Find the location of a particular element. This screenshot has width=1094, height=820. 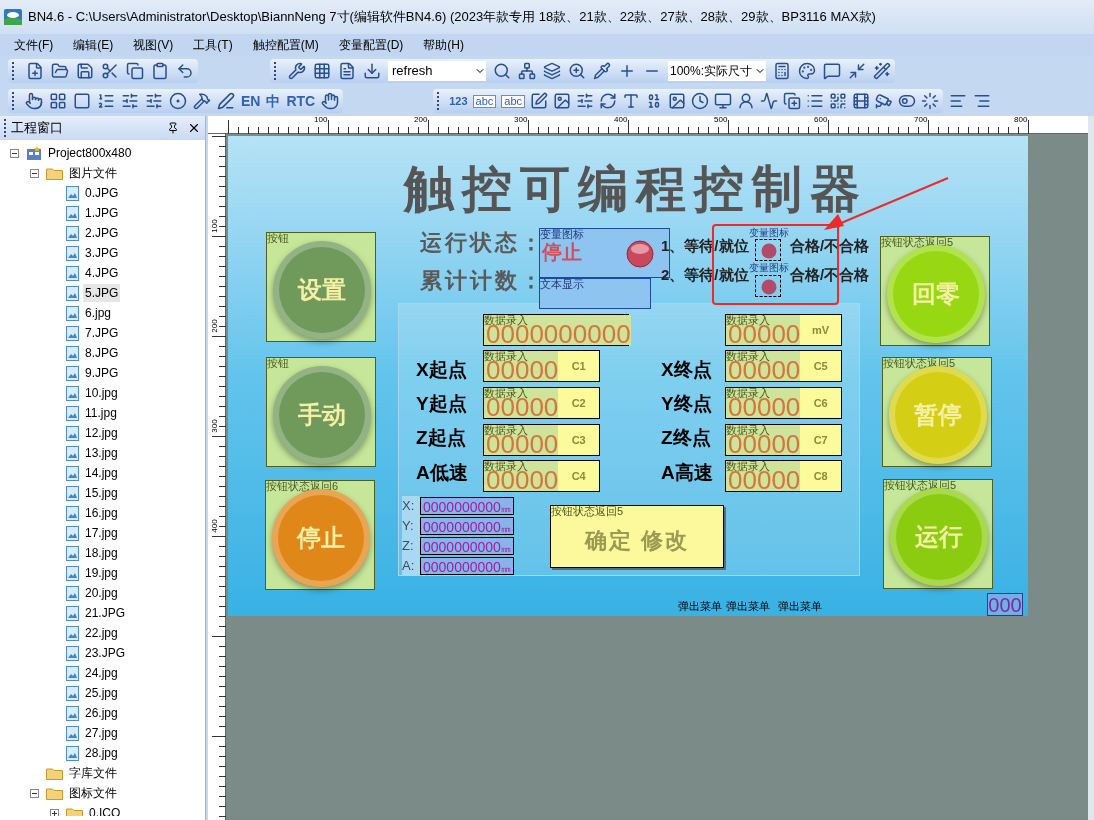

tree-item: 7.JPG is located at coordinates (102, 333).